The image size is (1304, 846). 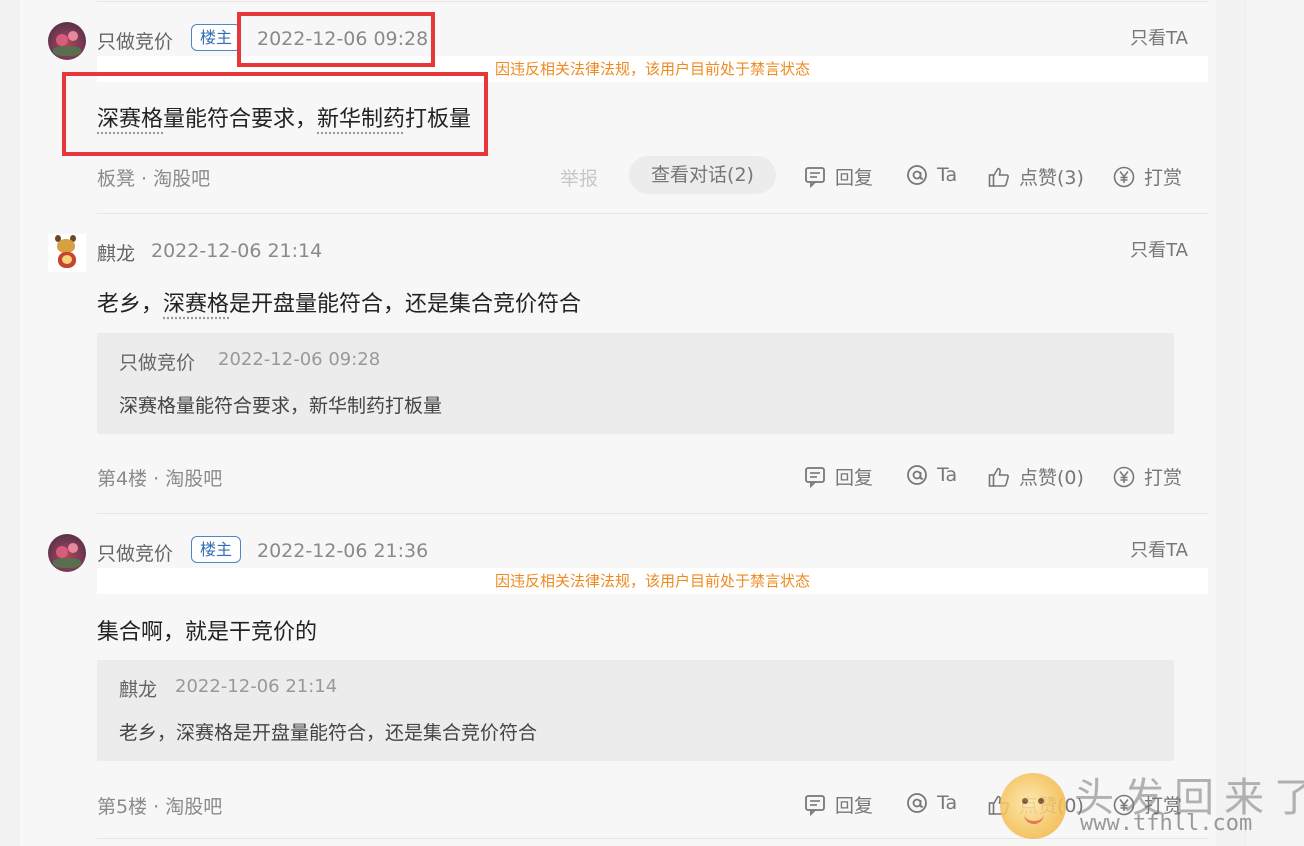 I want to click on quoted-username: 只做竞价, so click(x=157, y=363).